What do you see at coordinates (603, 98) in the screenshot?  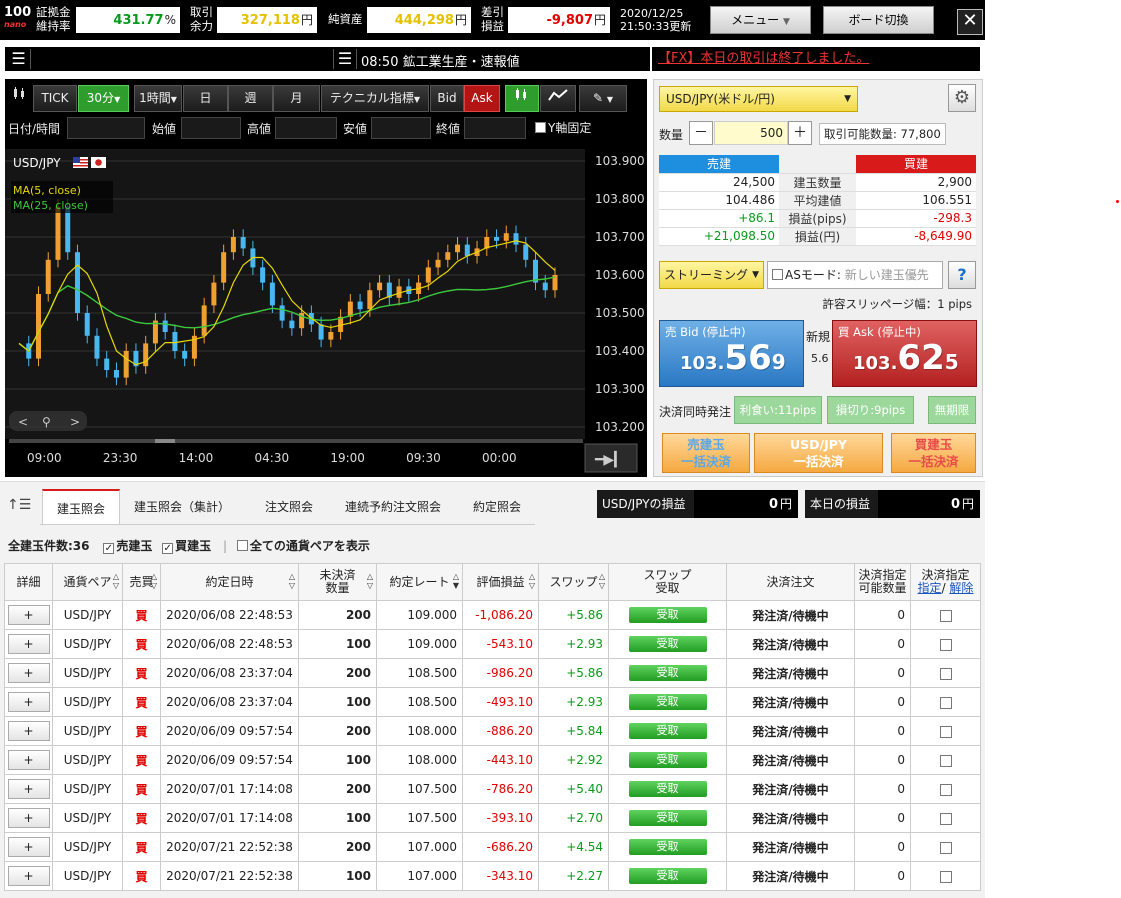 I see `drawing-tool-icon: ✎ ▼` at bounding box center [603, 98].